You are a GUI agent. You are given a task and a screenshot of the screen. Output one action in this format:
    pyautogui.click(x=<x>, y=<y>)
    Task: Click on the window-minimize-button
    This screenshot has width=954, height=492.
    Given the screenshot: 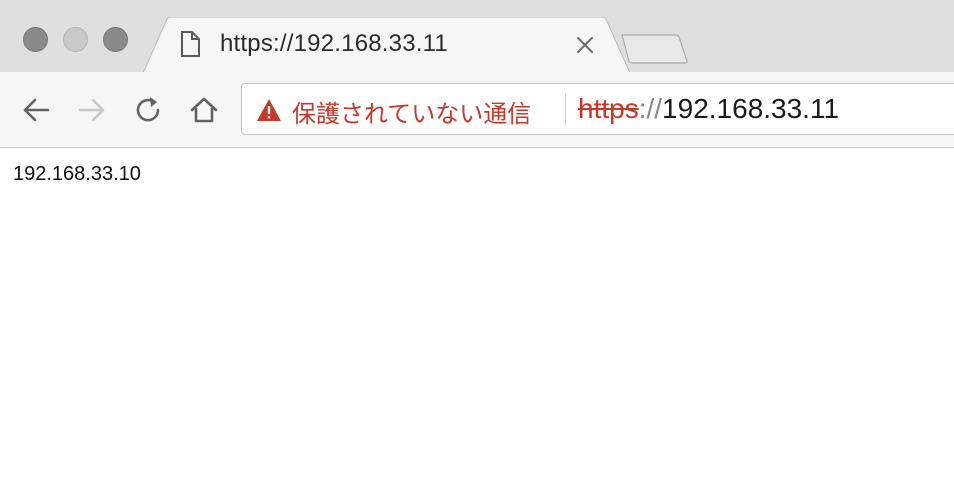 What is the action you would take?
    pyautogui.click(x=75, y=39)
    